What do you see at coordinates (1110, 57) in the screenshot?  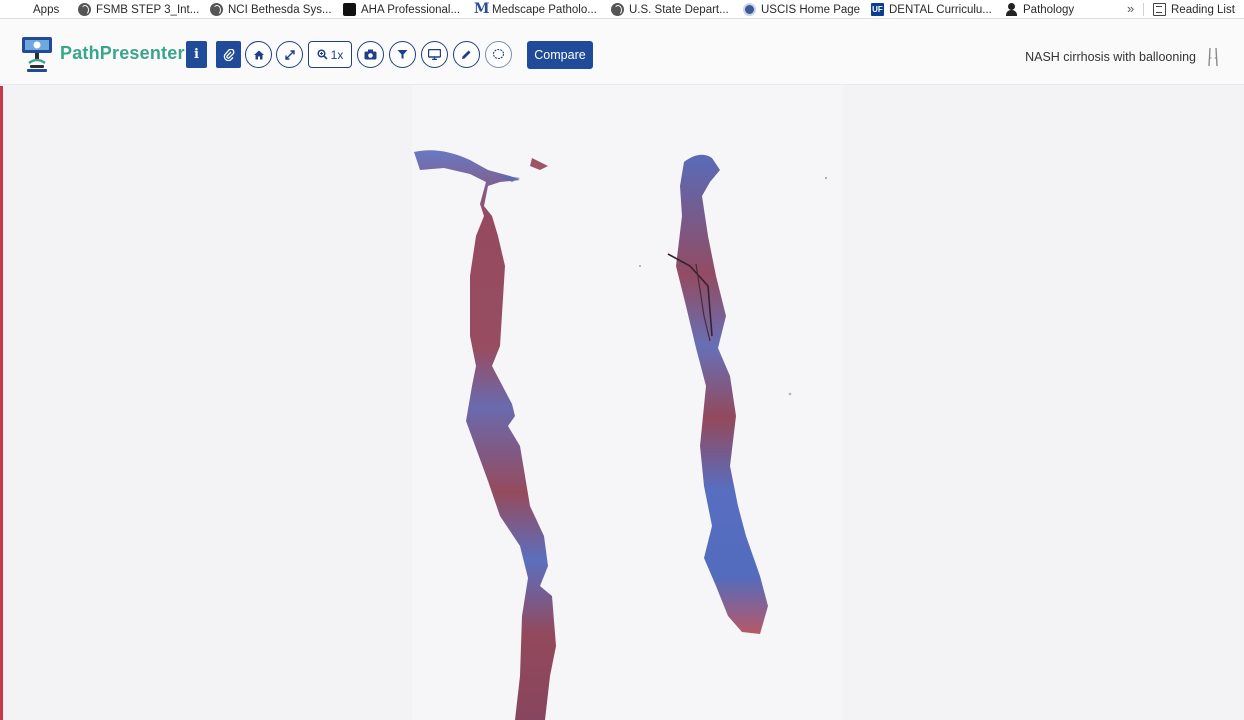 I see `case-title: NASH cirrhosis with ballooning` at bounding box center [1110, 57].